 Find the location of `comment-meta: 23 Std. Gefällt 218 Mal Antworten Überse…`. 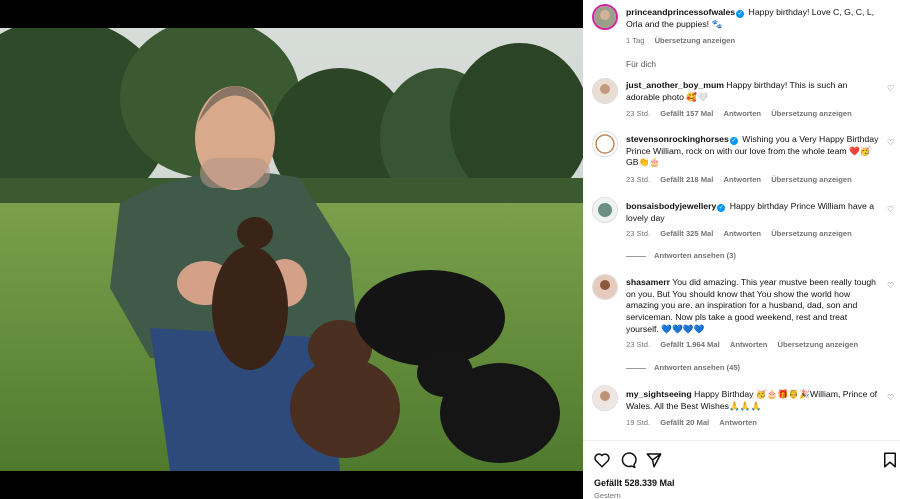

comment-meta: 23 Std. Gefällt 218 Mal Antworten Überse… is located at coordinates (743, 179).